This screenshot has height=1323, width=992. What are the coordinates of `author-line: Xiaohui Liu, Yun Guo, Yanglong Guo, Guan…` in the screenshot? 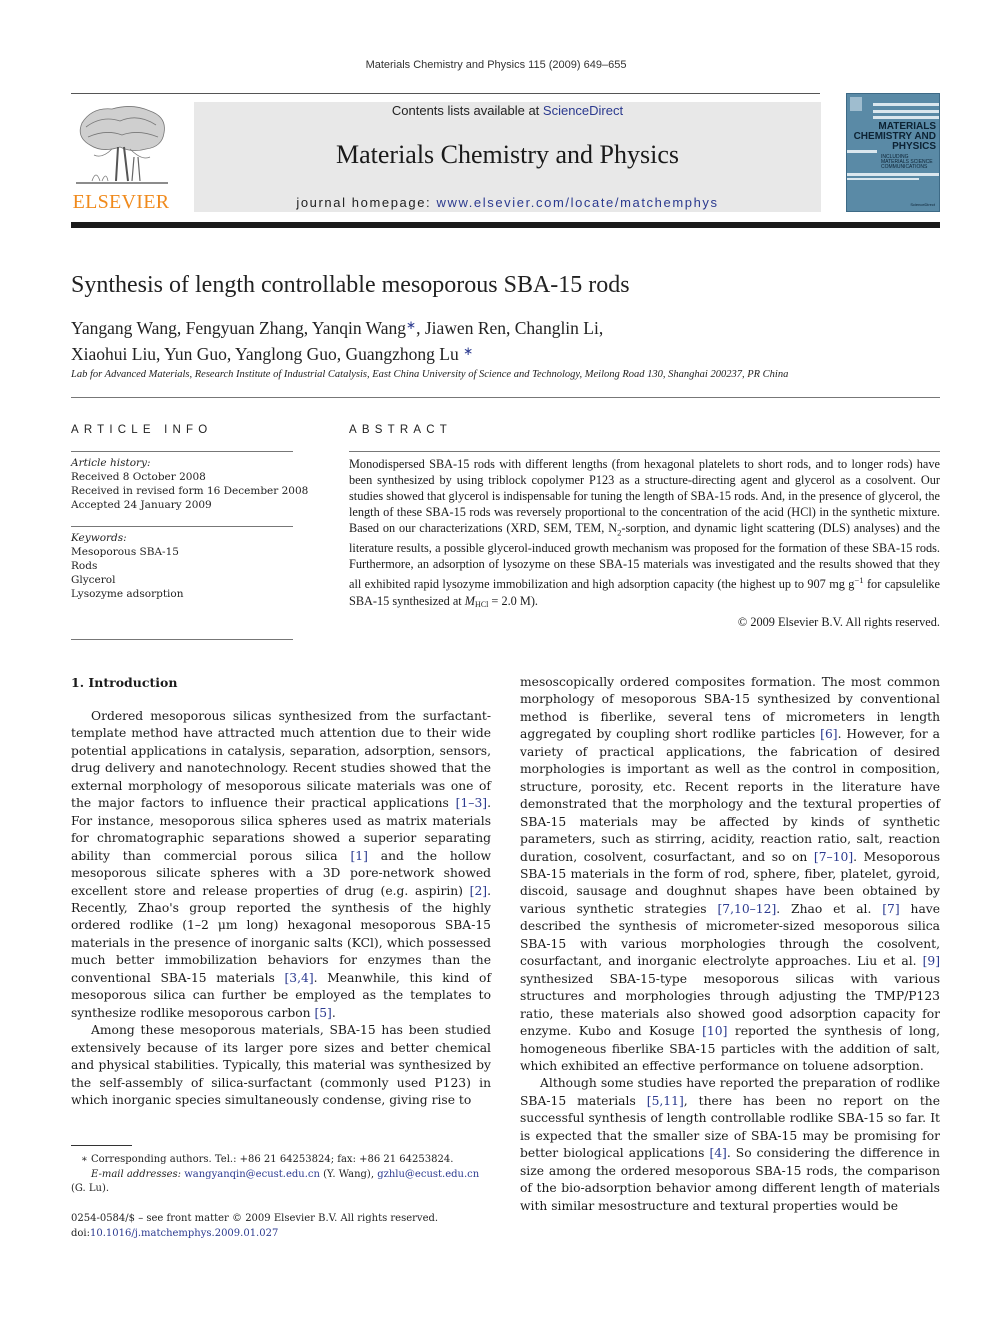 It's located at (337, 353).